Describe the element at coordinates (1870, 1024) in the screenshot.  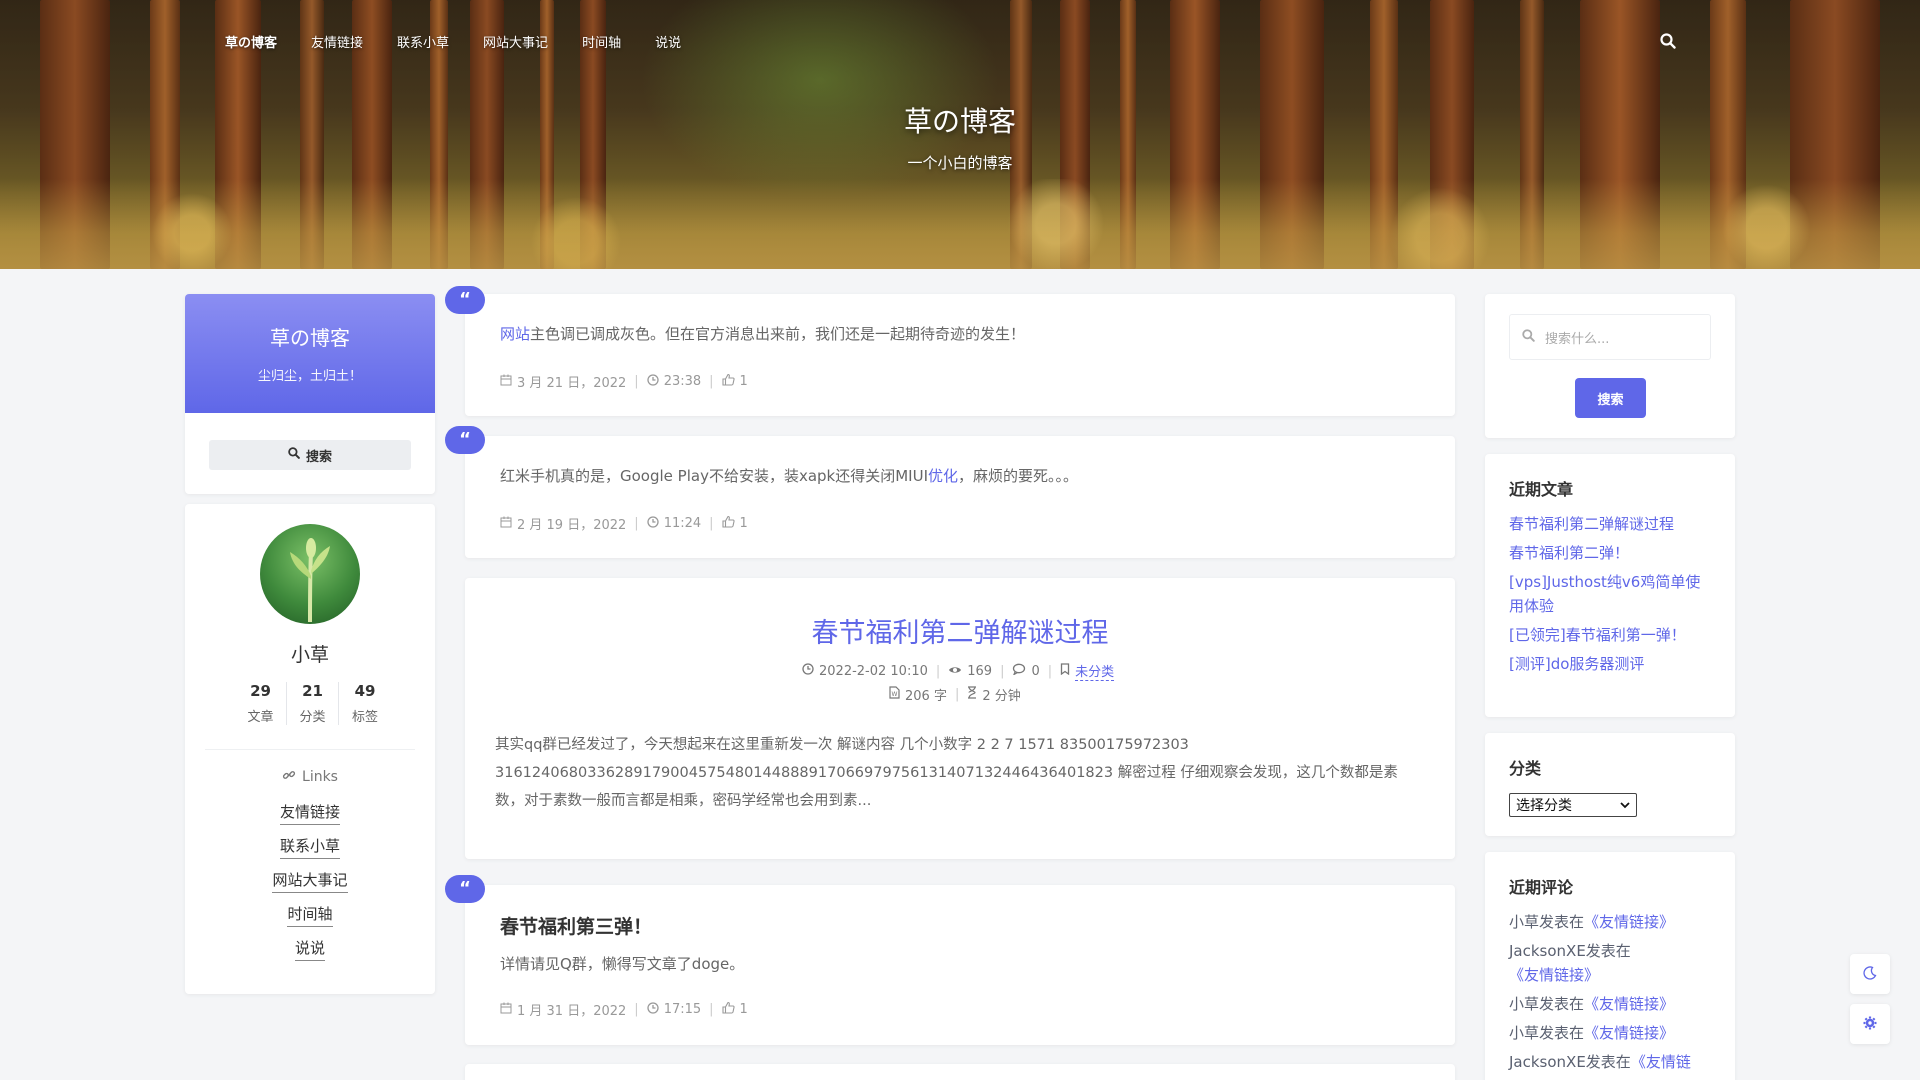
I see `settings-button` at that location.